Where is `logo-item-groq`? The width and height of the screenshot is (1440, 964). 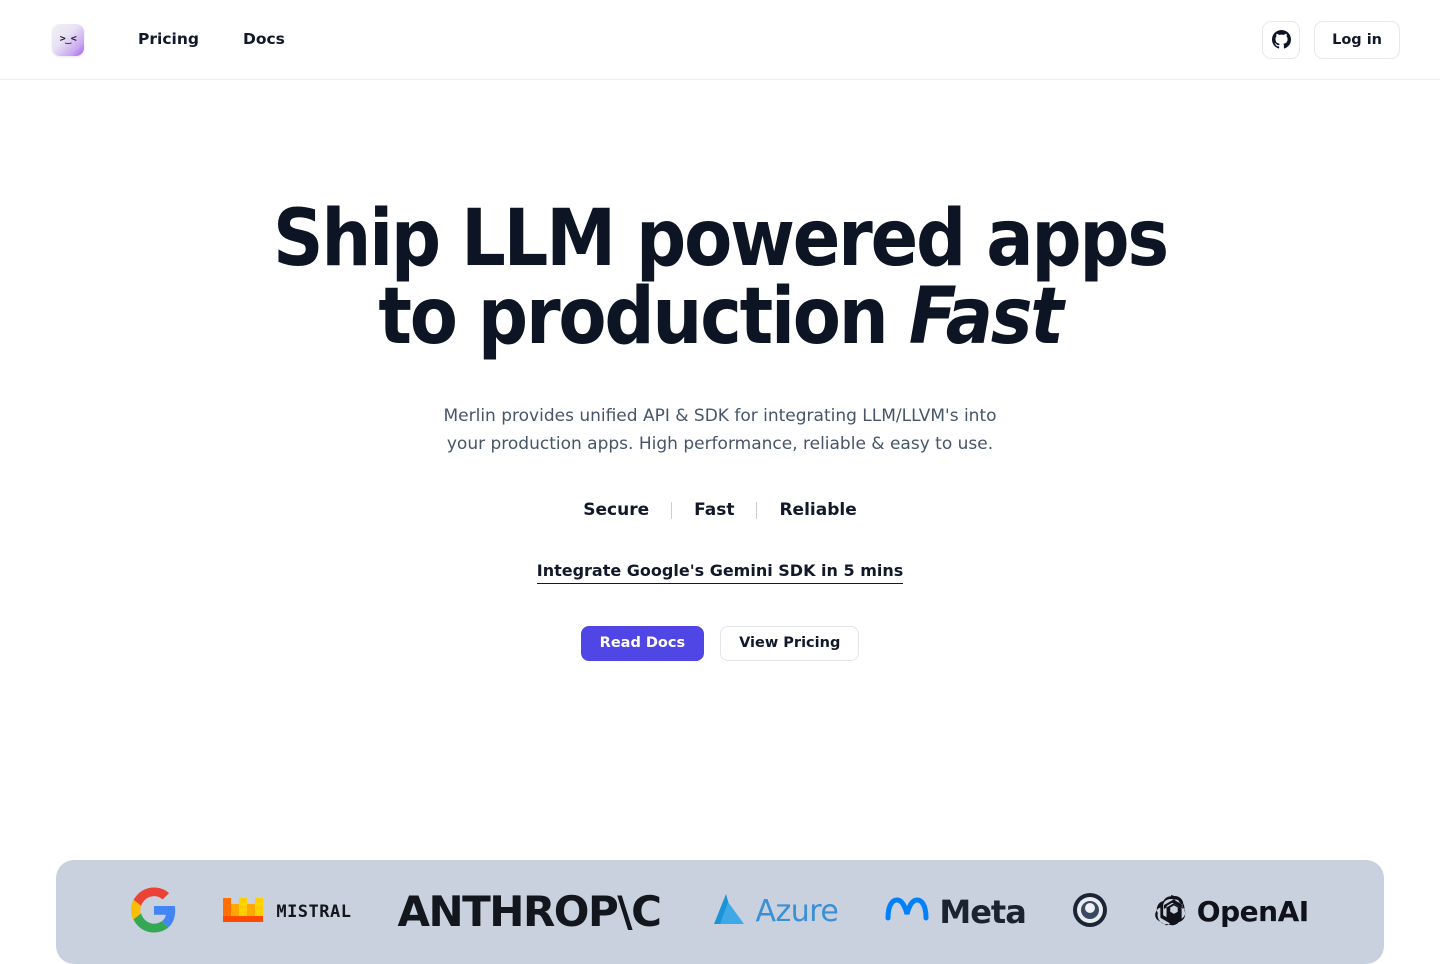
logo-item-groq is located at coordinates (1090, 912).